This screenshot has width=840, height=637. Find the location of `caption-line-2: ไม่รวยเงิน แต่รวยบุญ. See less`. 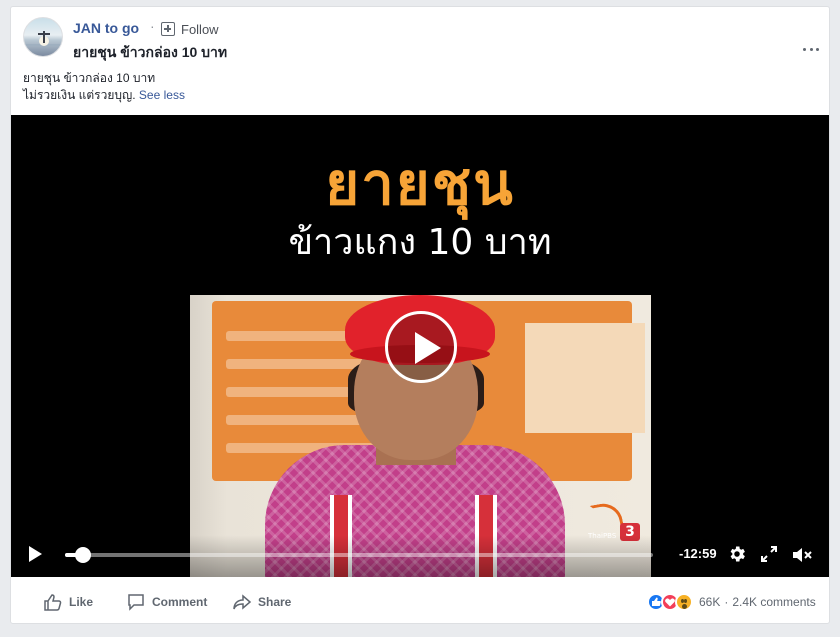

caption-line-2: ไม่รวยเงิน แต่รวยบุญ. See less is located at coordinates (418, 95).